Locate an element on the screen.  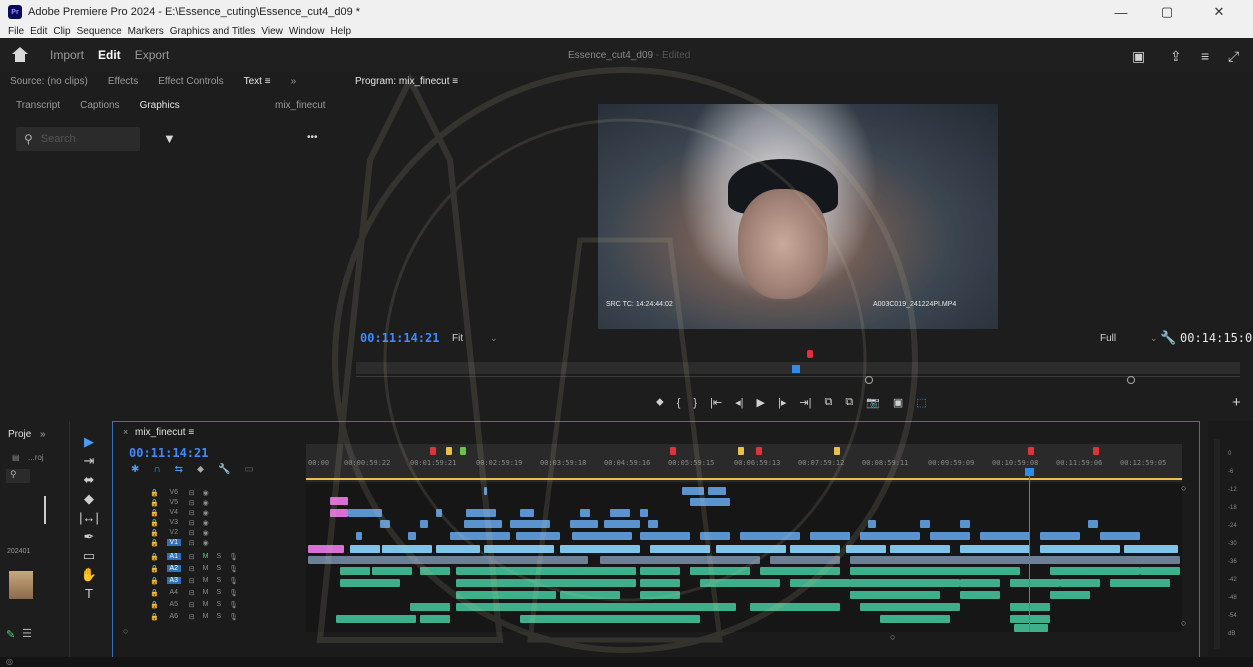
project-slider is located at coordinates (45, 510).